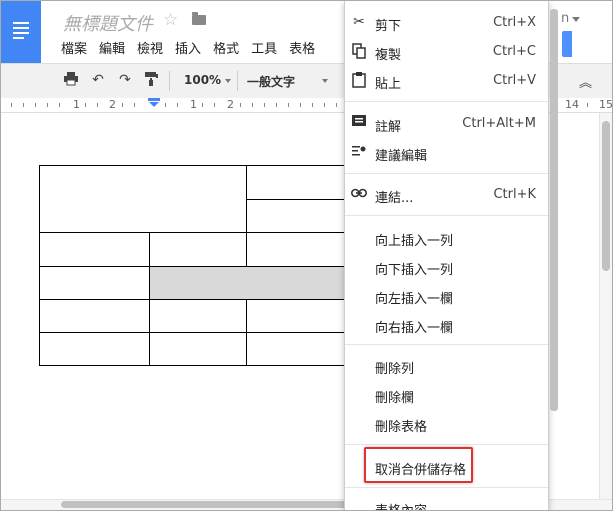 The width and height of the screenshot is (613, 511). Describe the element at coordinates (388, 84) in the screenshot. I see `menu-item-label: 貼上` at that location.